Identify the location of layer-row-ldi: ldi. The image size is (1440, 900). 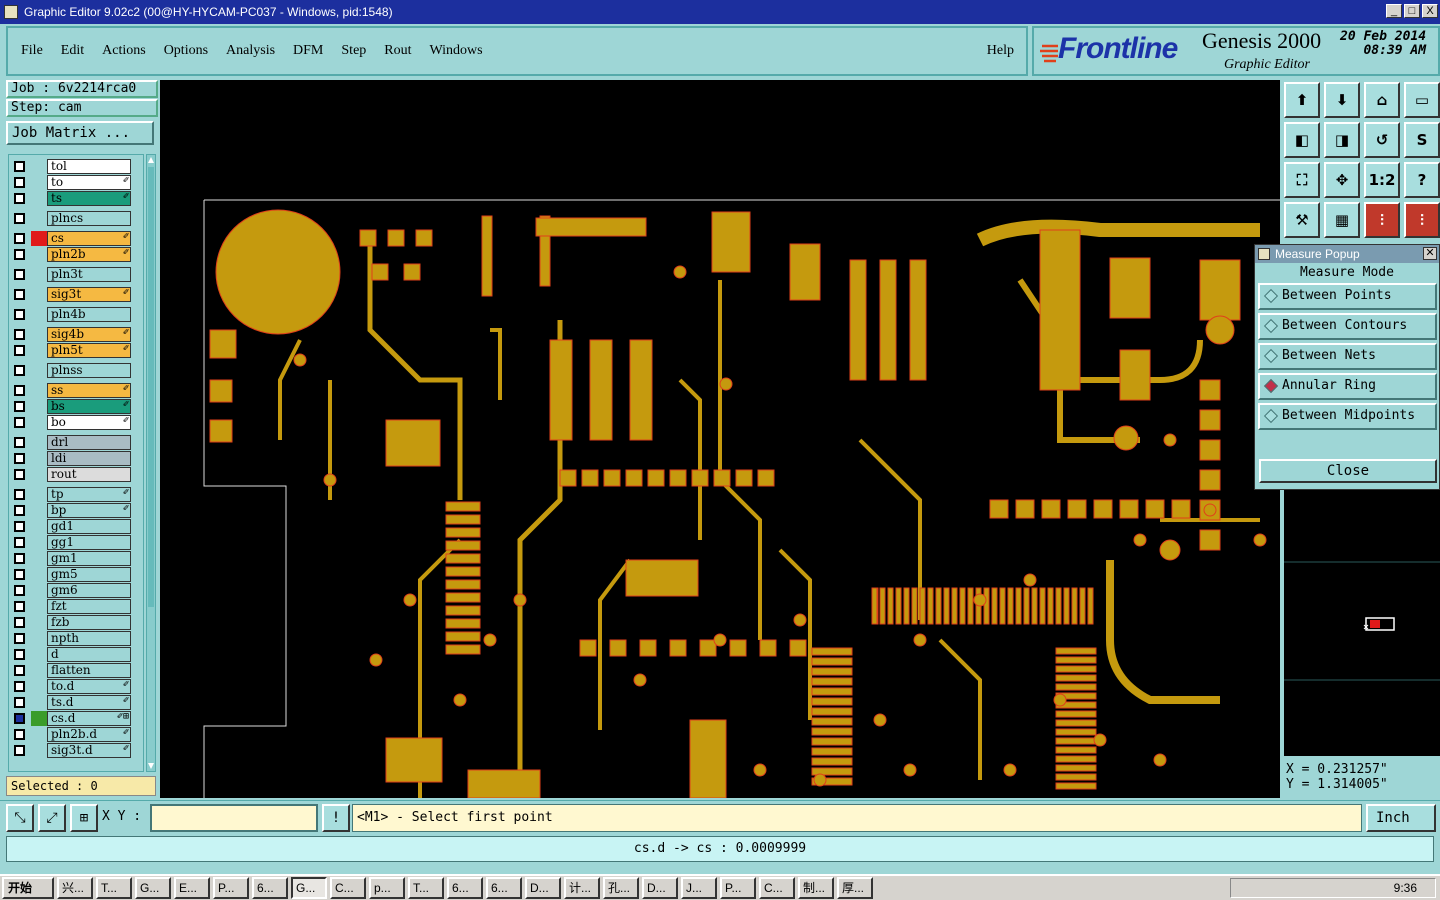
(72, 458).